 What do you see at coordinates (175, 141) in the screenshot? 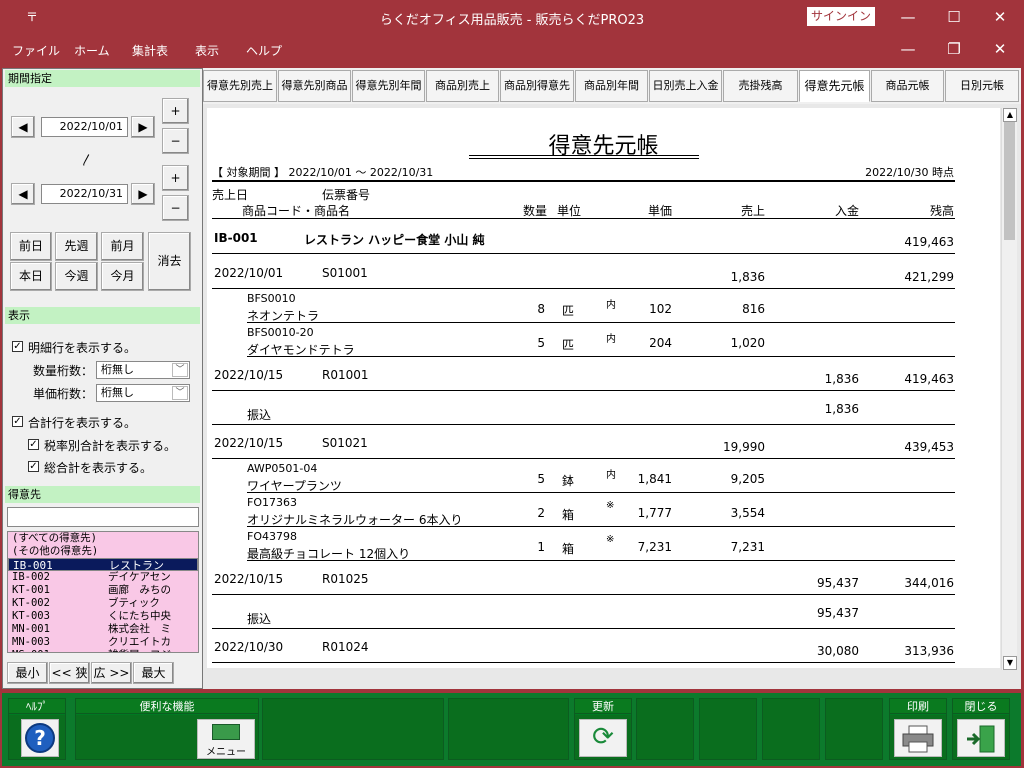
I see `from-minus-button: −` at bounding box center [175, 141].